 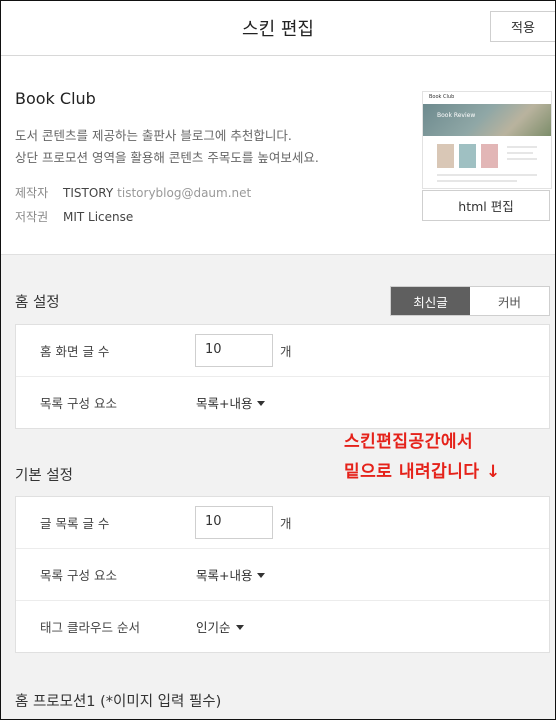 What do you see at coordinates (118, 702) in the screenshot?
I see `promotion-title: 홈 프로모션1 (*이미지 입력 필수)` at bounding box center [118, 702].